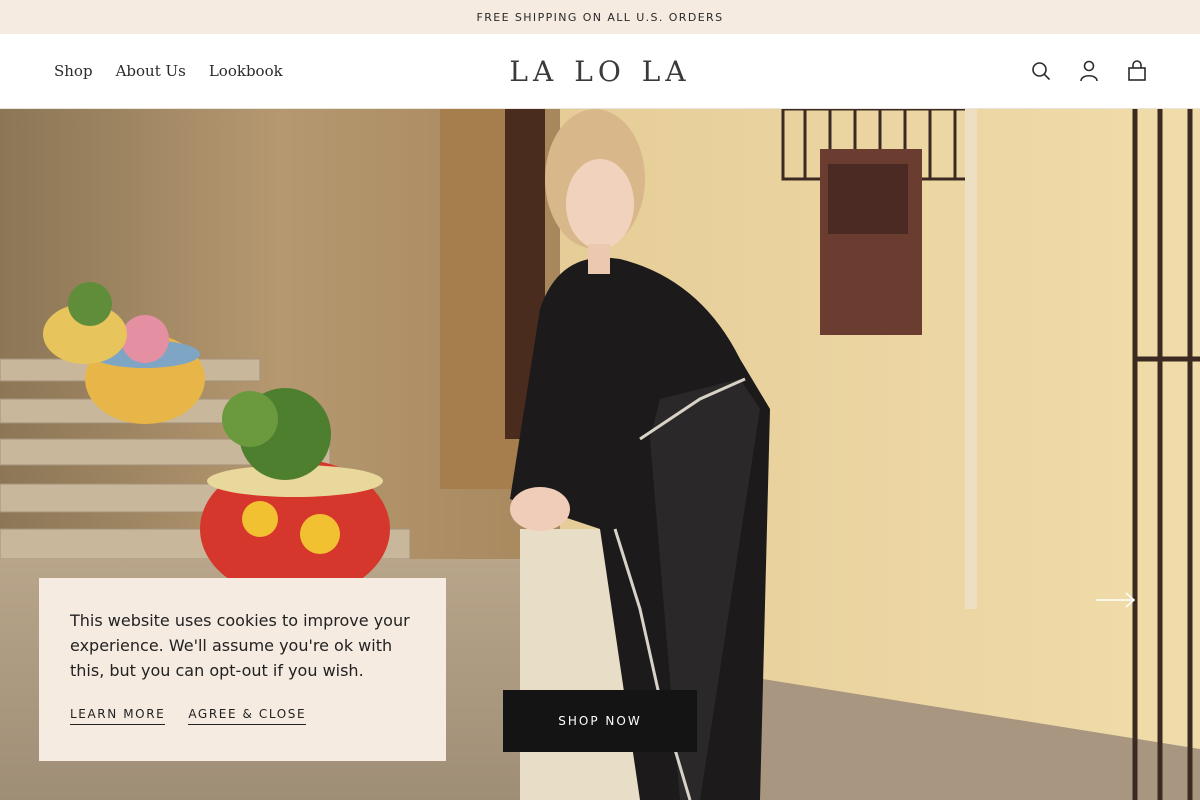 The width and height of the screenshot is (1200, 800). What do you see at coordinates (247, 716) in the screenshot?
I see `agree-close-link: AGREE & CLOSE` at bounding box center [247, 716].